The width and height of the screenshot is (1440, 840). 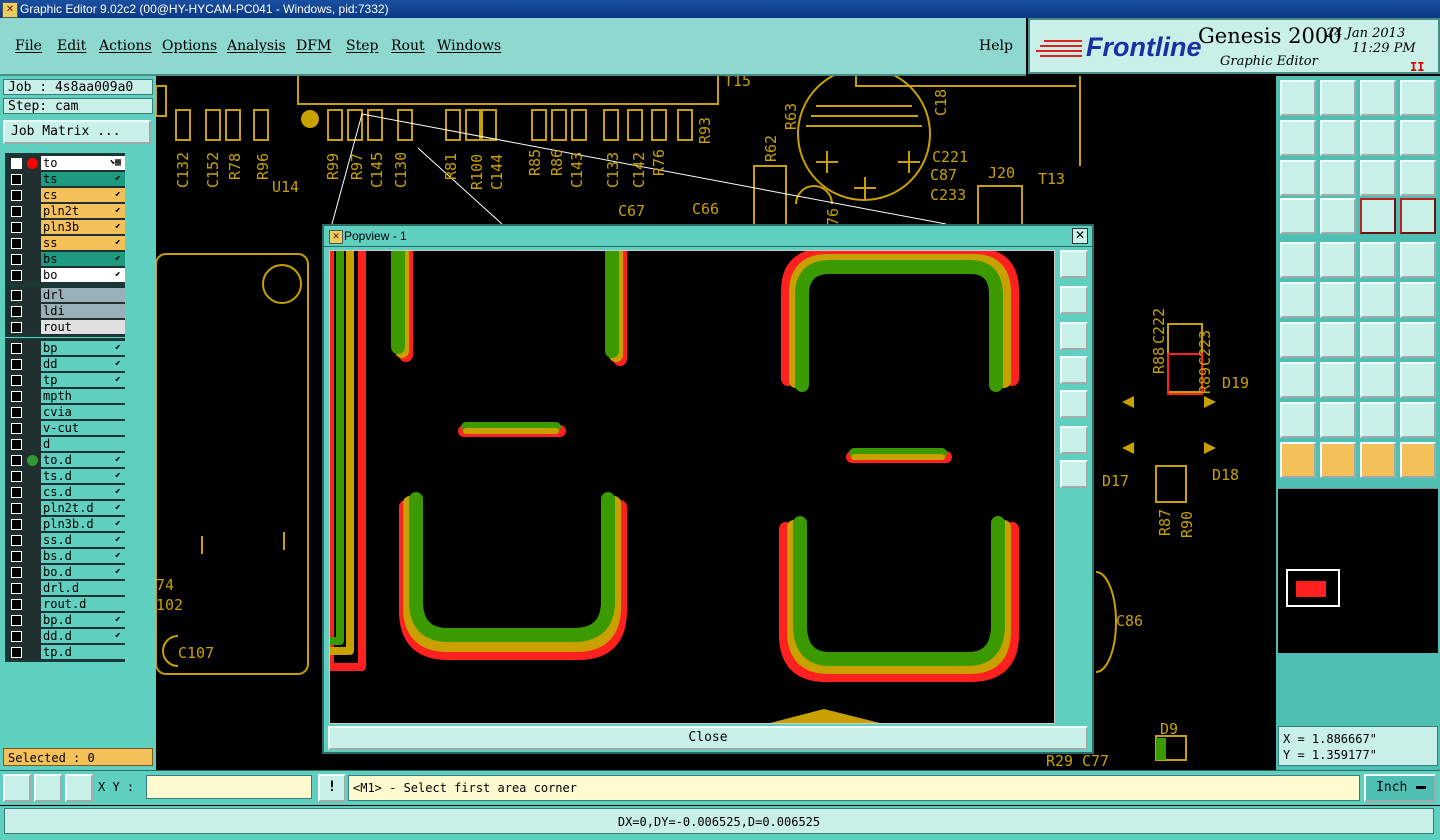 I want to click on layer-name: pln2t.d ⬋, so click(x=83, y=508).